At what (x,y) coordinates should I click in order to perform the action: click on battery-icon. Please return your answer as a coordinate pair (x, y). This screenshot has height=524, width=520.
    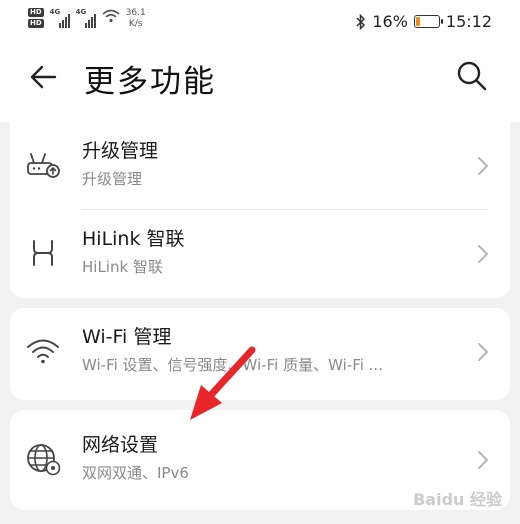
    Looking at the image, I should click on (428, 21).